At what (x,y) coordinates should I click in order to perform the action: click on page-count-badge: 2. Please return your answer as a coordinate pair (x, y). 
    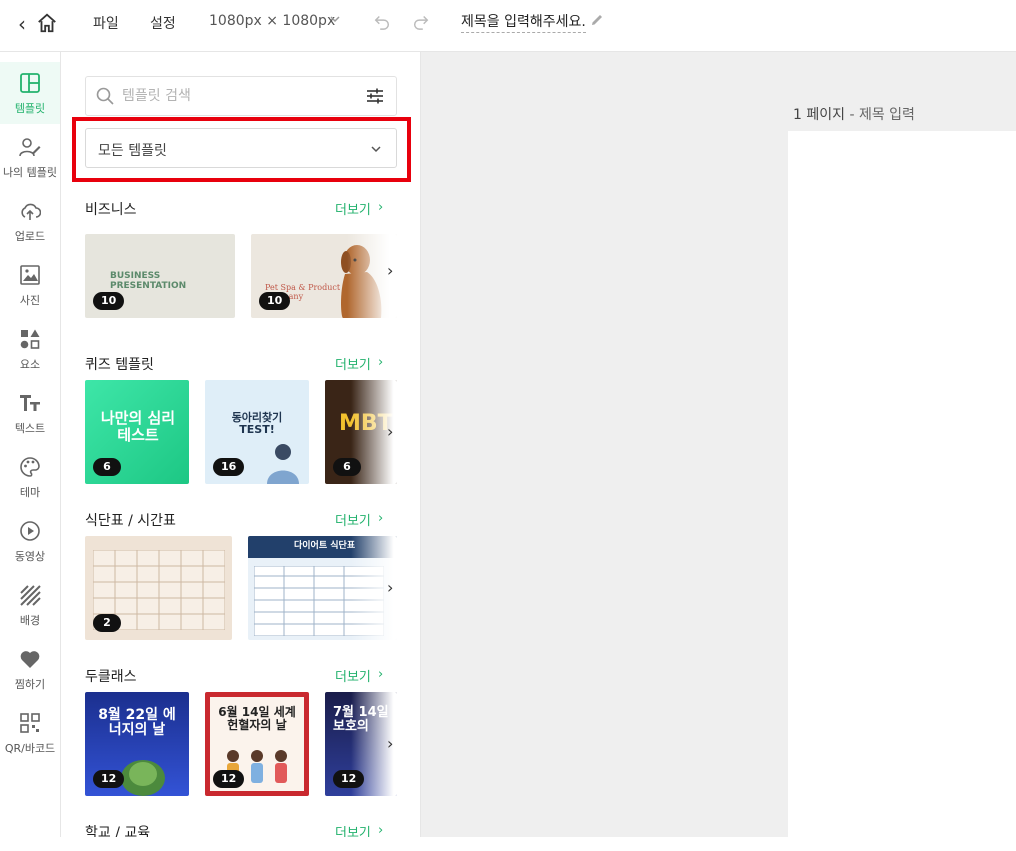
    Looking at the image, I should click on (107, 623).